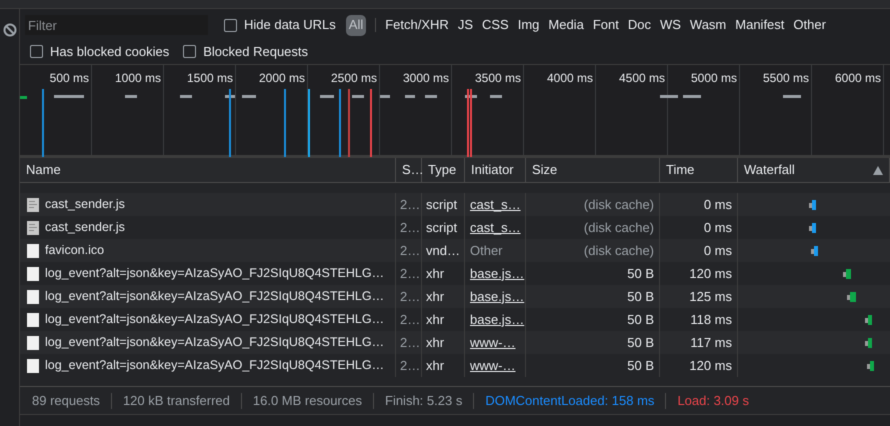 The width and height of the screenshot is (890, 426). Describe the element at coordinates (255, 51) in the screenshot. I see `checkbox-label: Blocked Requests` at that location.